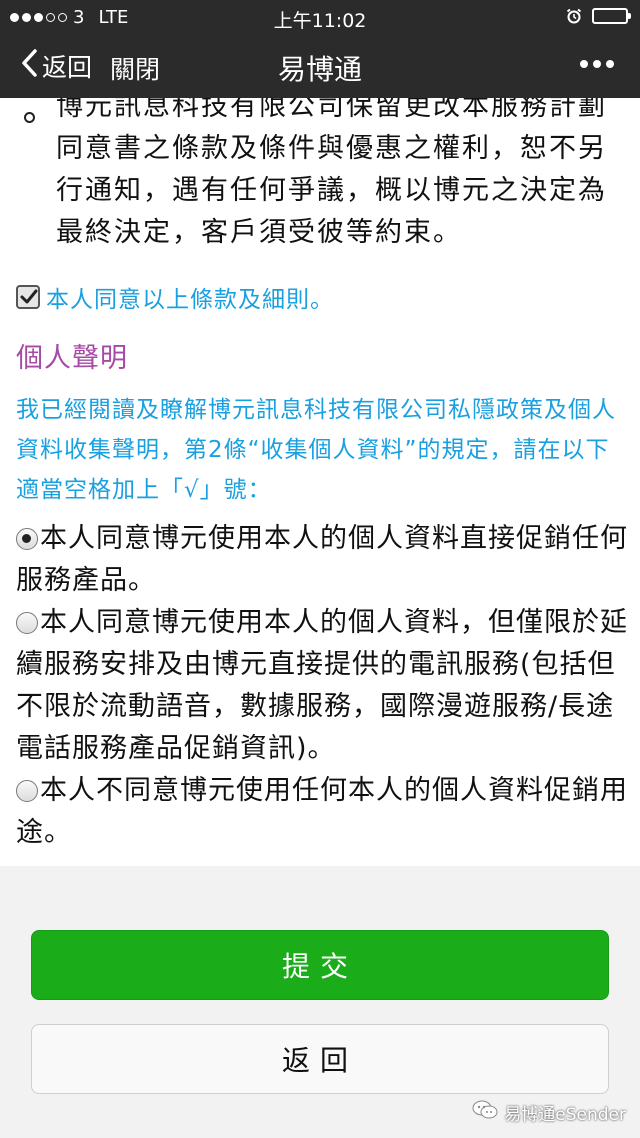  I want to click on section-title: 個人聲明, so click(72, 358).